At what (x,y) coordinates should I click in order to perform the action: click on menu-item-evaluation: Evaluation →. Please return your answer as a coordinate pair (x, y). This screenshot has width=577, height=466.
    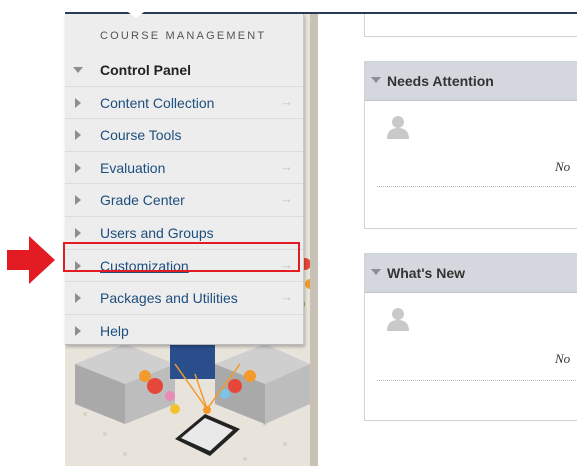
    Looking at the image, I should click on (184, 167).